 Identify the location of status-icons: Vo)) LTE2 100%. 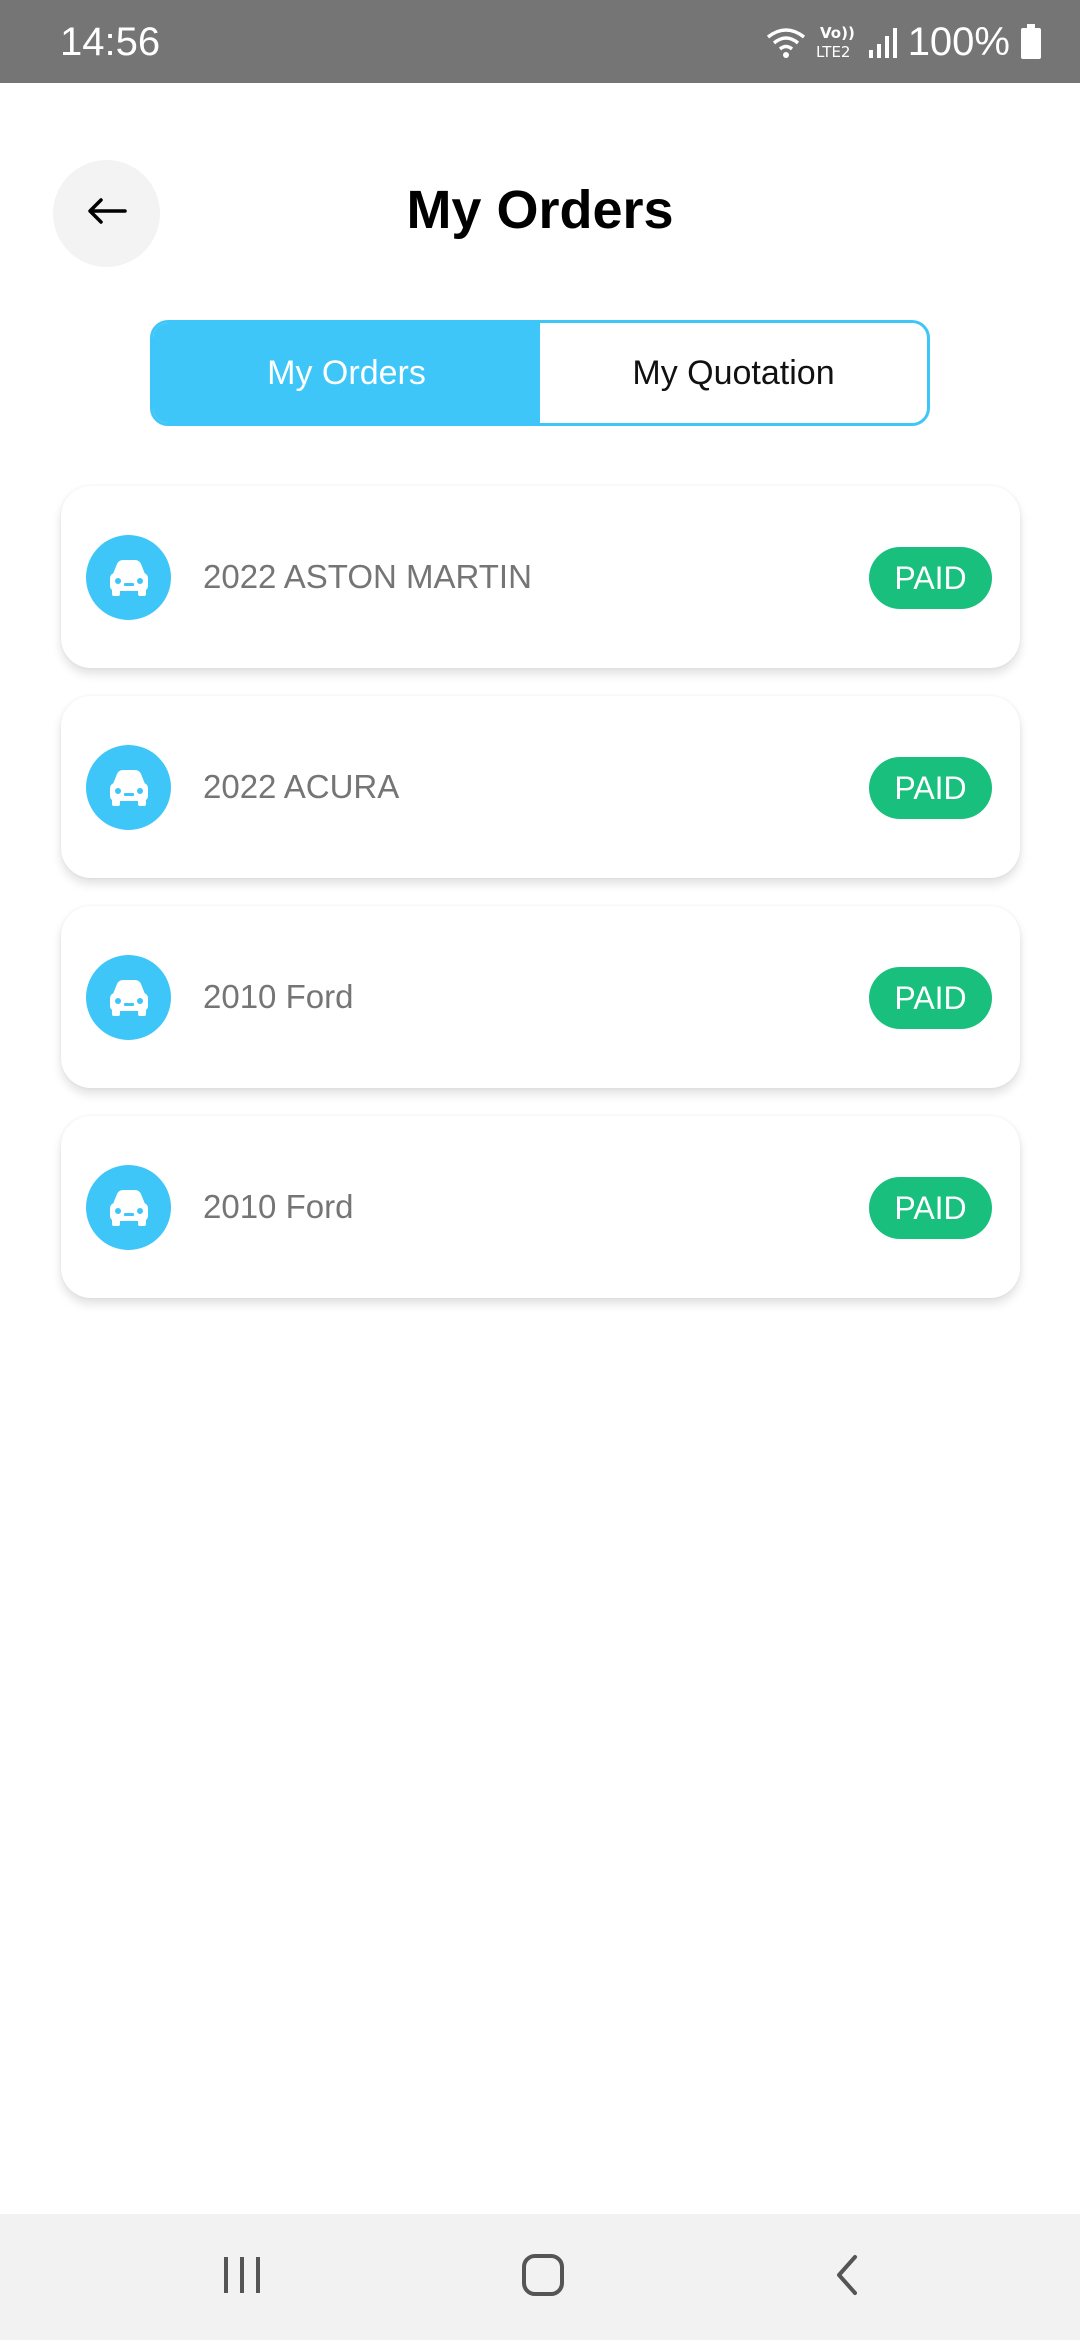
(904, 42).